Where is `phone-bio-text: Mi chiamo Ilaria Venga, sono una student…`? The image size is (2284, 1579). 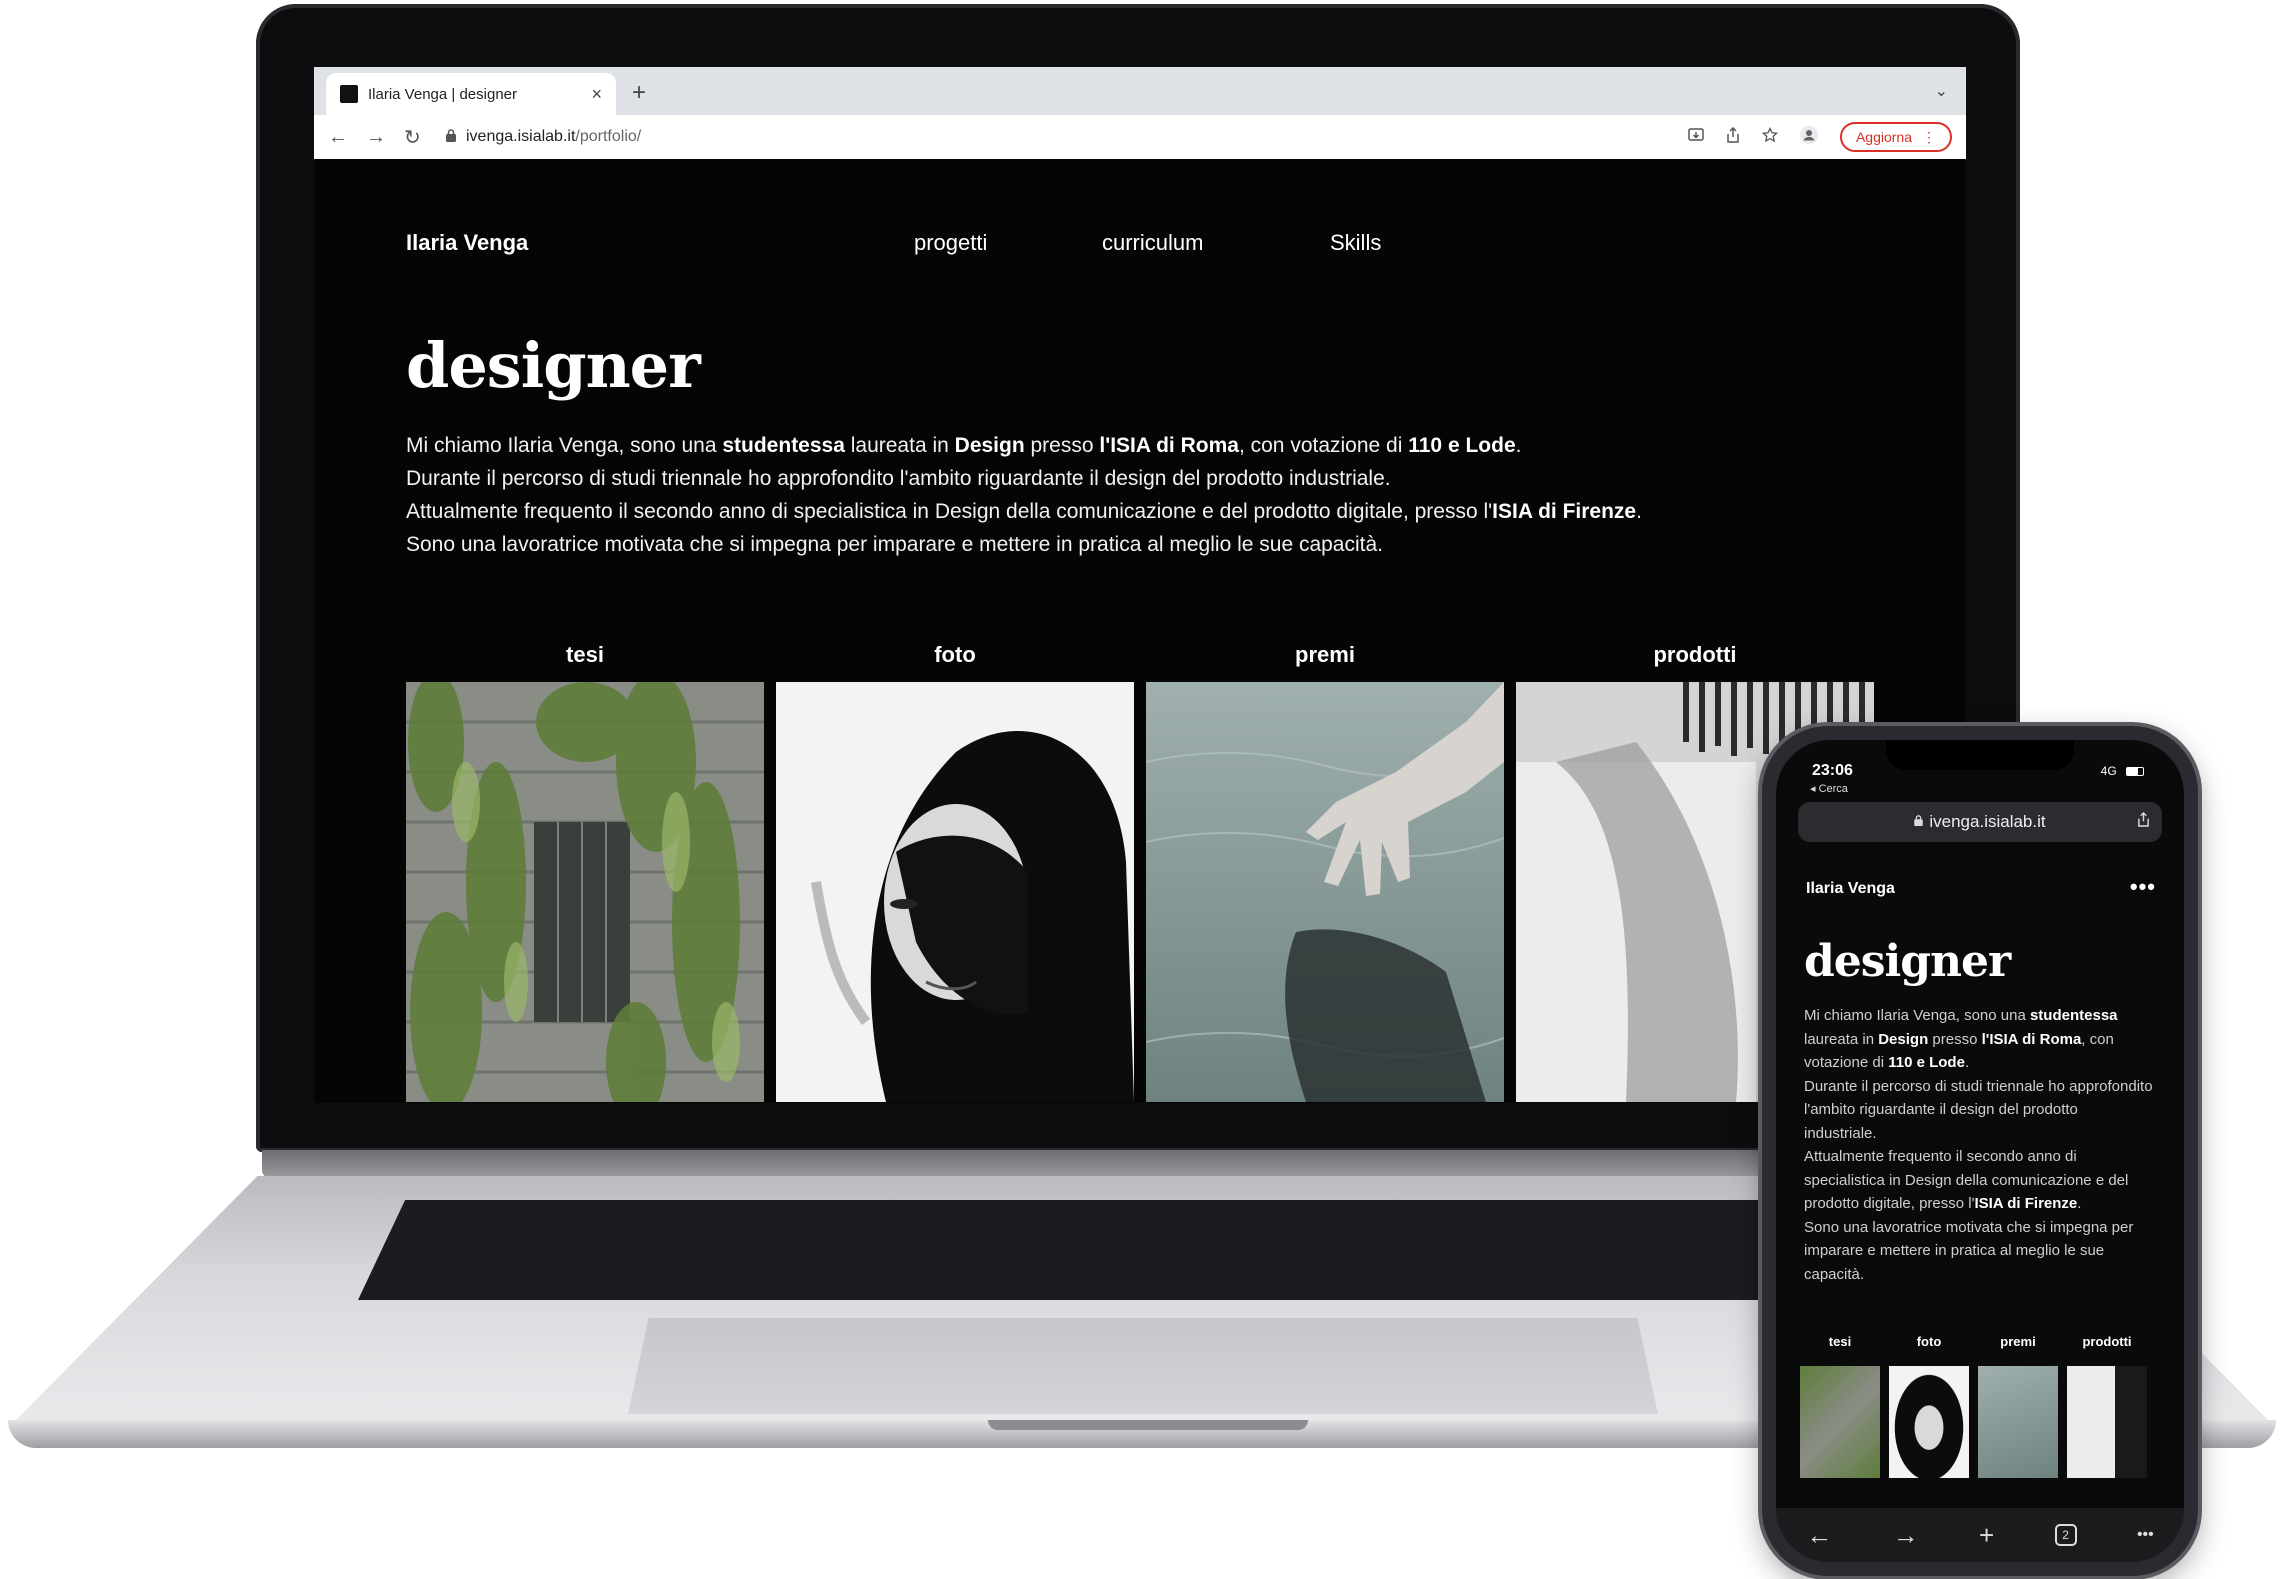 phone-bio-text: Mi chiamo Ilaria Venga, sono una student… is located at coordinates (1979, 1145).